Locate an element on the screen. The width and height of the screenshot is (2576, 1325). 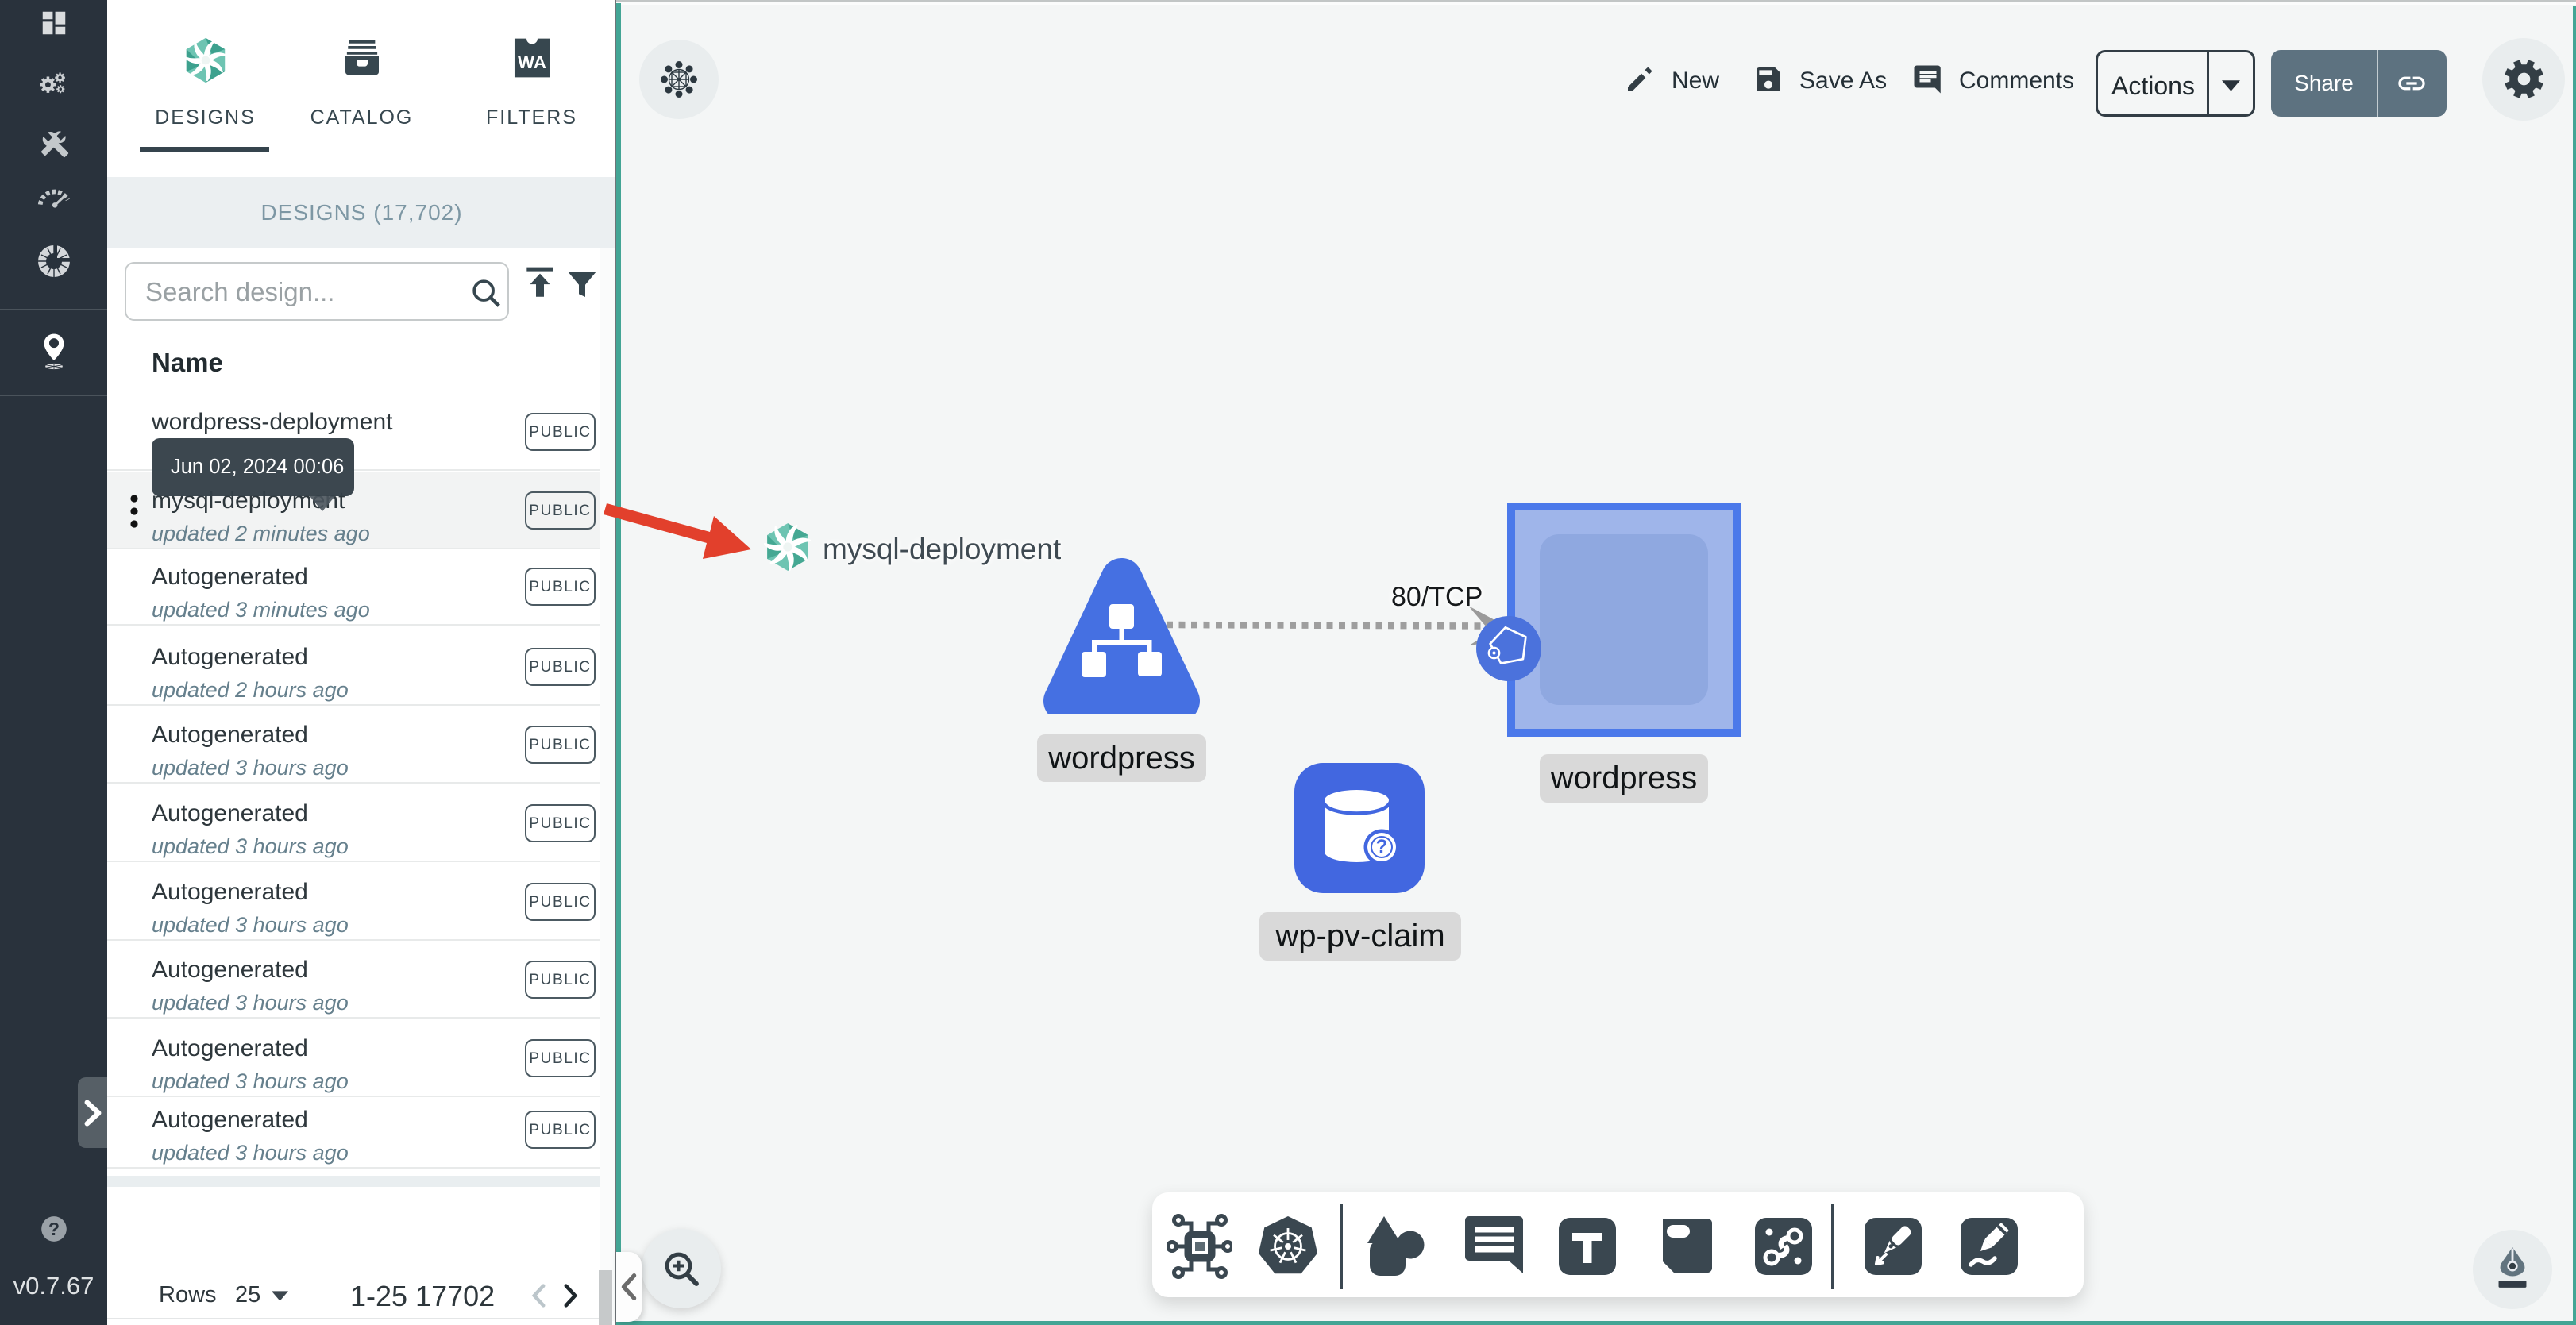
svg-text: WA is located at coordinates (532, 62).